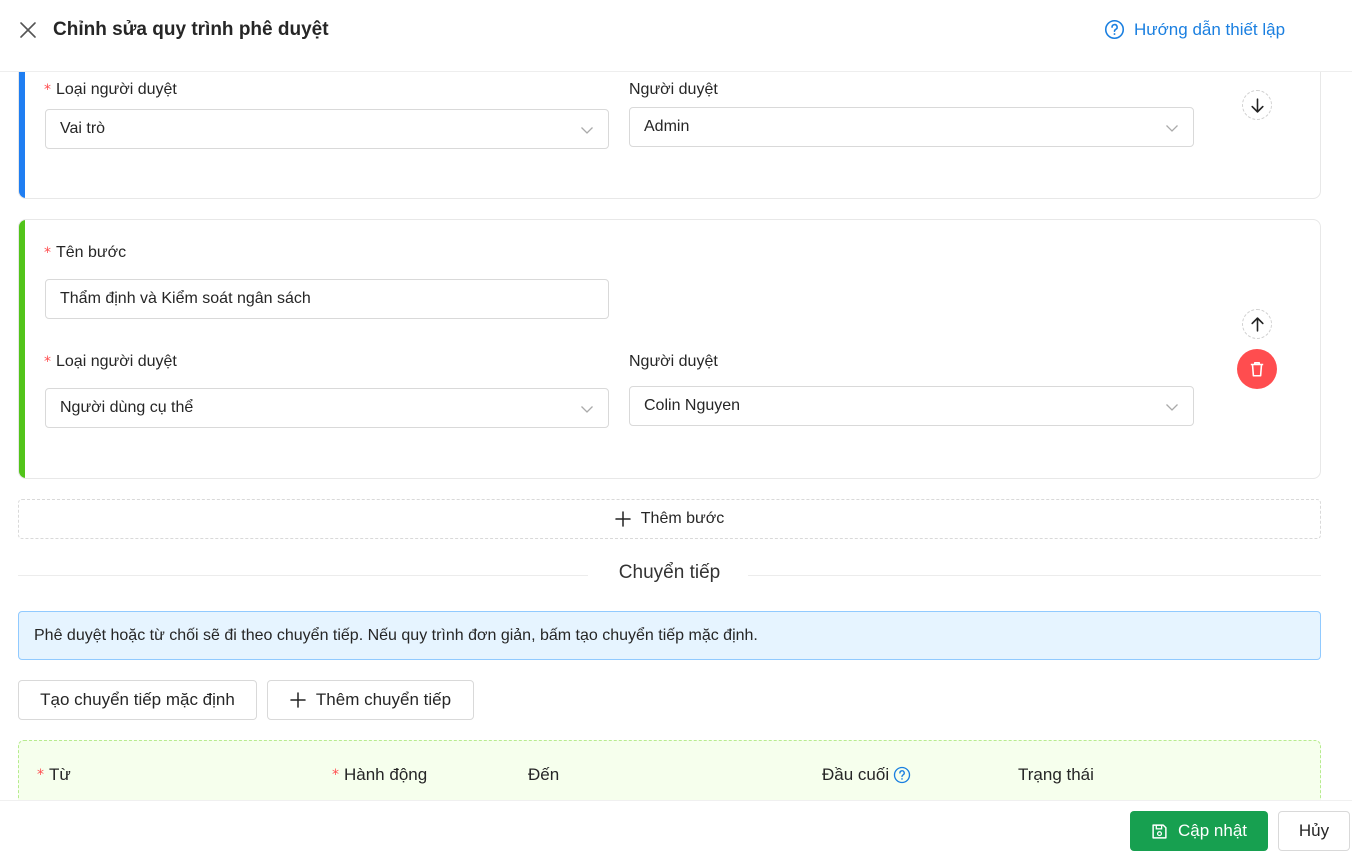 This screenshot has height=851, width=1352. I want to click on cancel-label: Hủy, so click(1314, 830).